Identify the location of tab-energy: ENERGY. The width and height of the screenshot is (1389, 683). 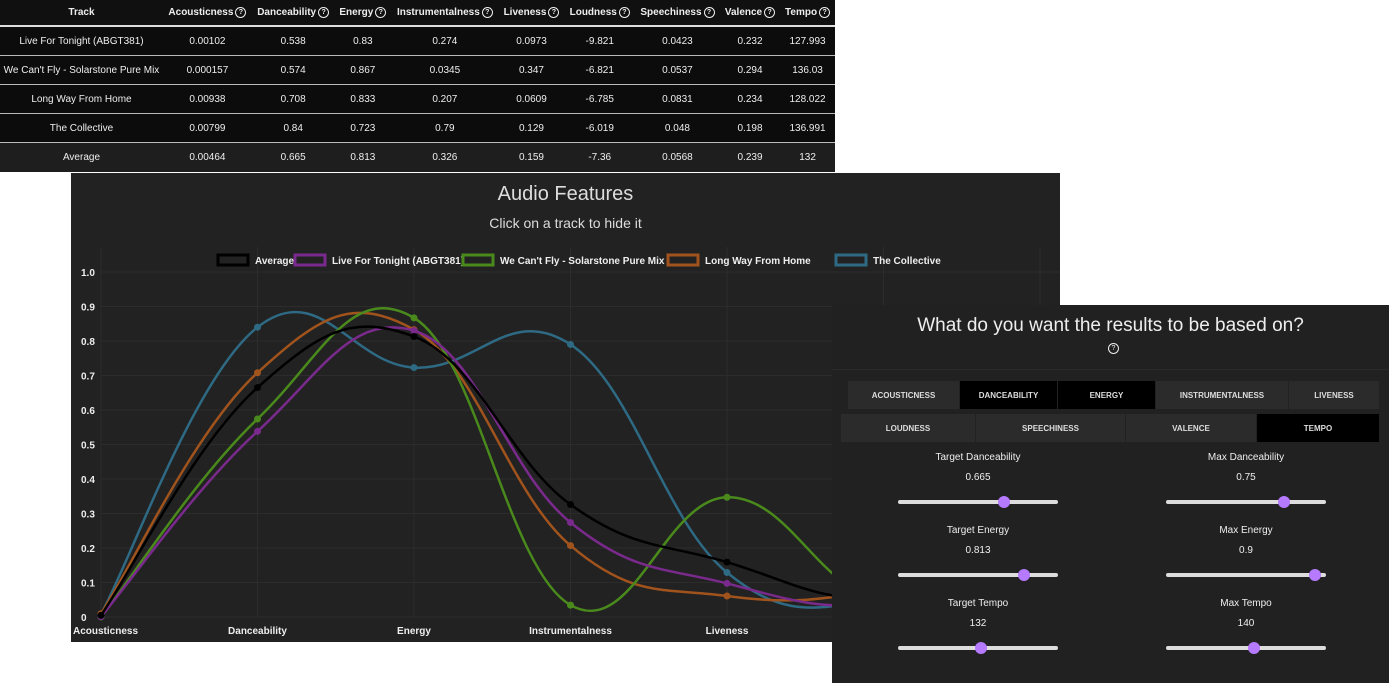
(1107, 395).